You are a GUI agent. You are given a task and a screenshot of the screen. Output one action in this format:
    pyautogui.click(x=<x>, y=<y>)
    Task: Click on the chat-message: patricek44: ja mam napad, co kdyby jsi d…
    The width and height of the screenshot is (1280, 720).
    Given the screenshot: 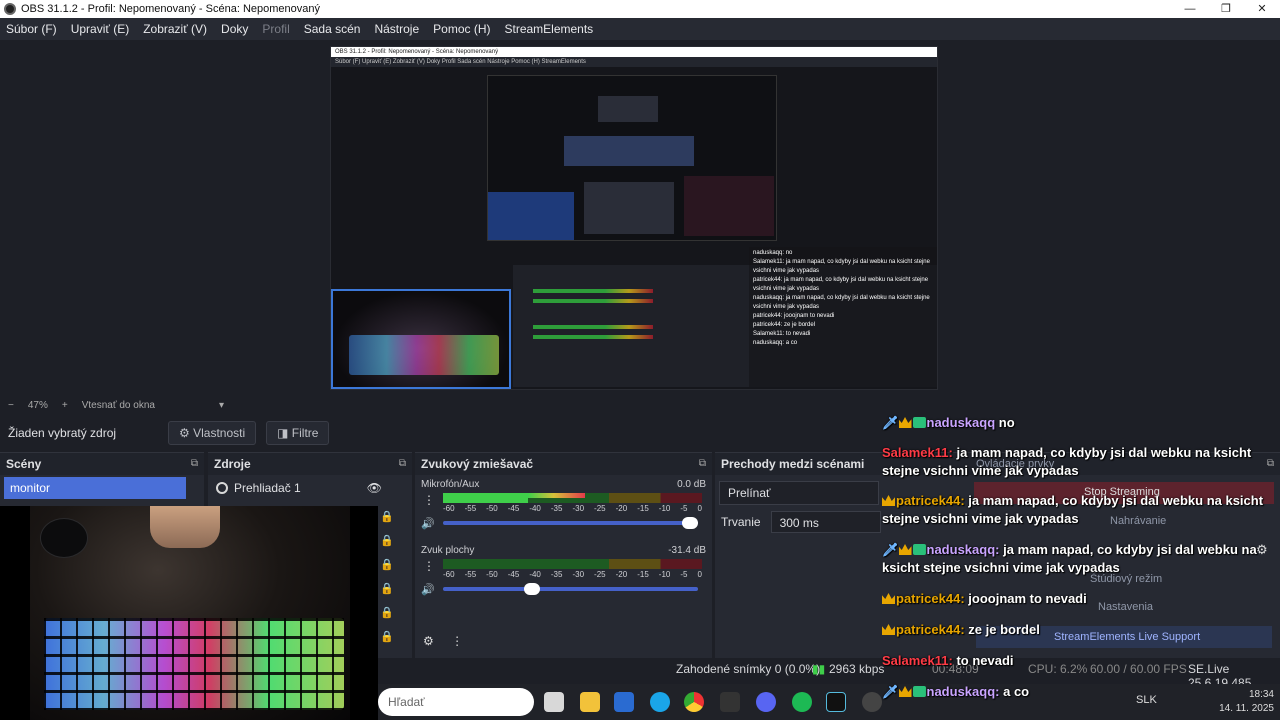 What is the action you would take?
    pyautogui.click(x=1073, y=509)
    